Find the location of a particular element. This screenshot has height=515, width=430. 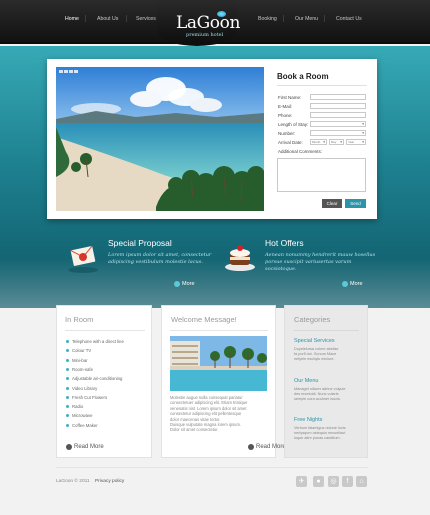

nav-our-menu: Our Menu is located at coordinates (306, 19).